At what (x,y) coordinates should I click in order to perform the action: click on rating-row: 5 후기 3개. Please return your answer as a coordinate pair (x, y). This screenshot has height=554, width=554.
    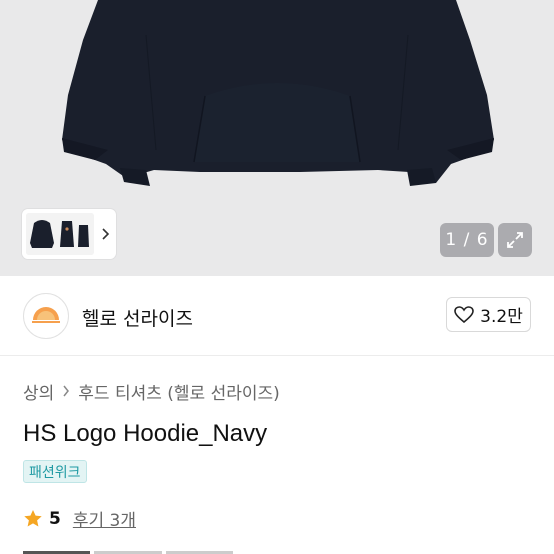
    Looking at the image, I should click on (79, 518).